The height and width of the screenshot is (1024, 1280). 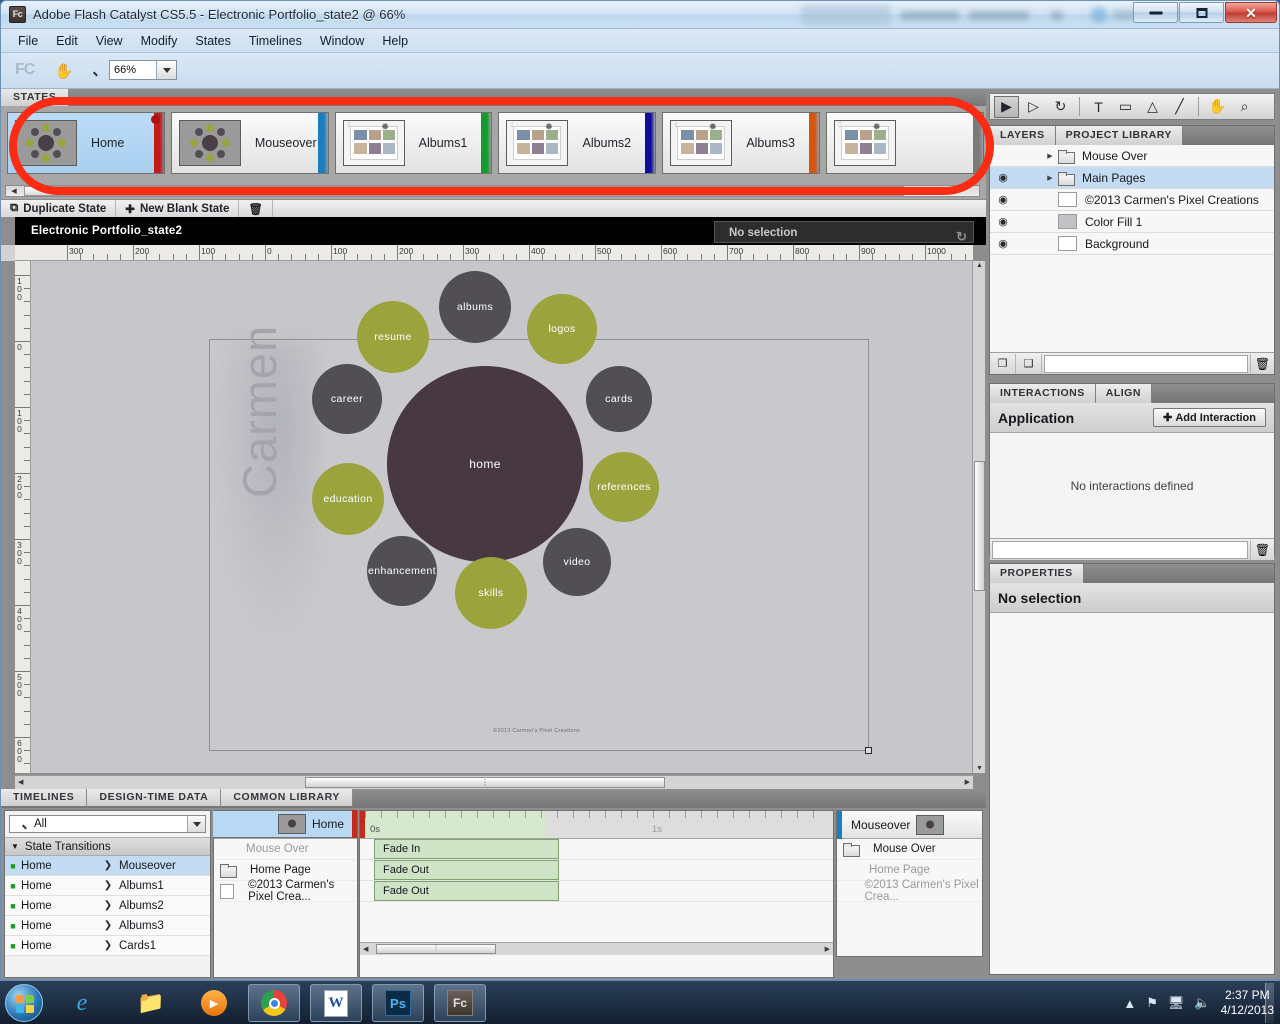 I want to click on delete-state-button: 🗑, so click(x=256, y=208).